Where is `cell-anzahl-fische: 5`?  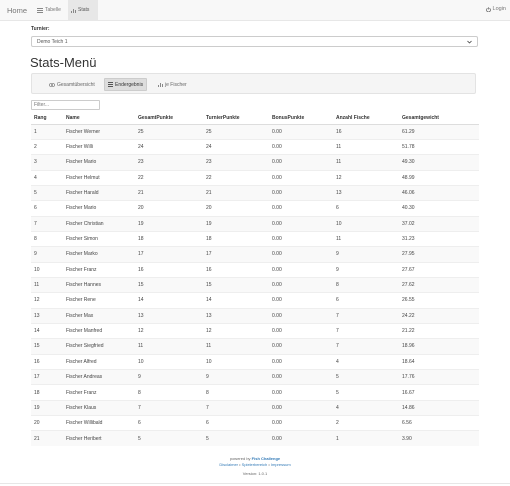 cell-anzahl-fische: 5 is located at coordinates (366, 376).